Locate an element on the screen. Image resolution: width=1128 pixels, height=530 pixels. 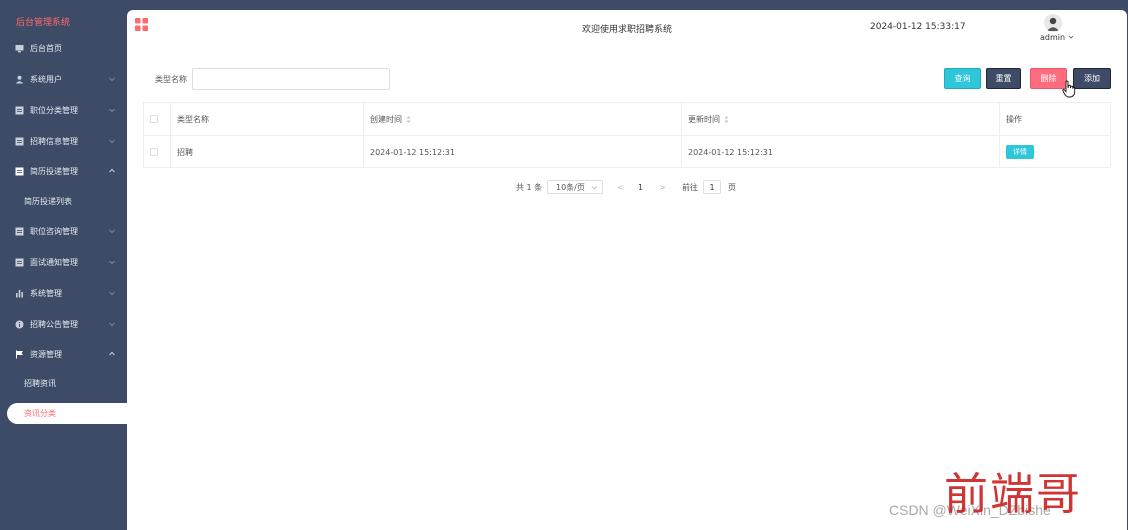
sidebar-item-resume-delivery: 简历投递管理 is located at coordinates (63, 171).